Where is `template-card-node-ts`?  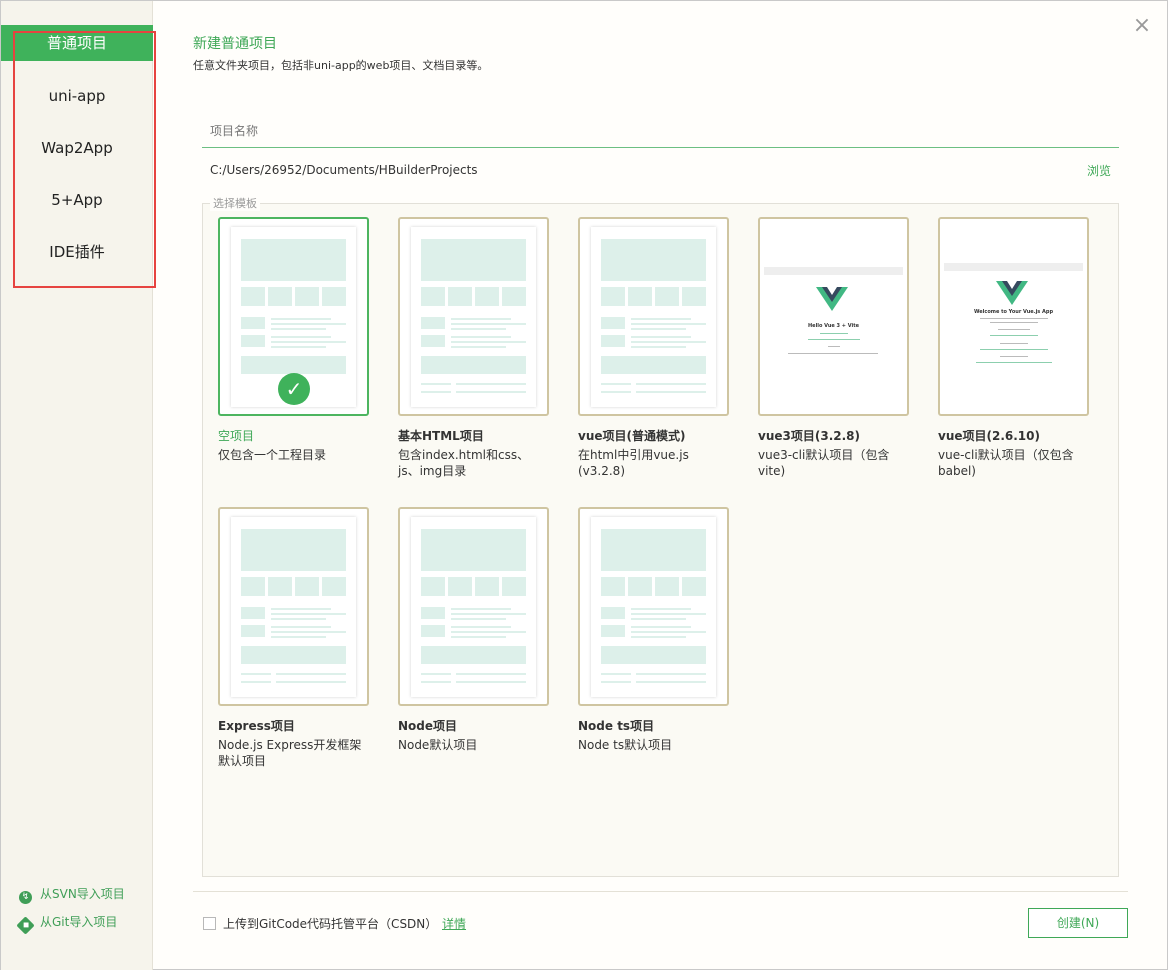 template-card-node-ts is located at coordinates (653, 606).